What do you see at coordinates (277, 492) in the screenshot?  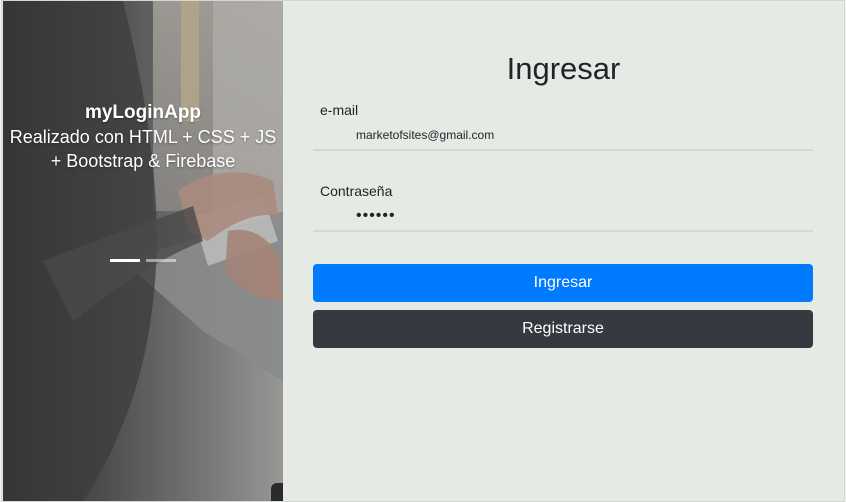 I see `corner-tab` at bounding box center [277, 492].